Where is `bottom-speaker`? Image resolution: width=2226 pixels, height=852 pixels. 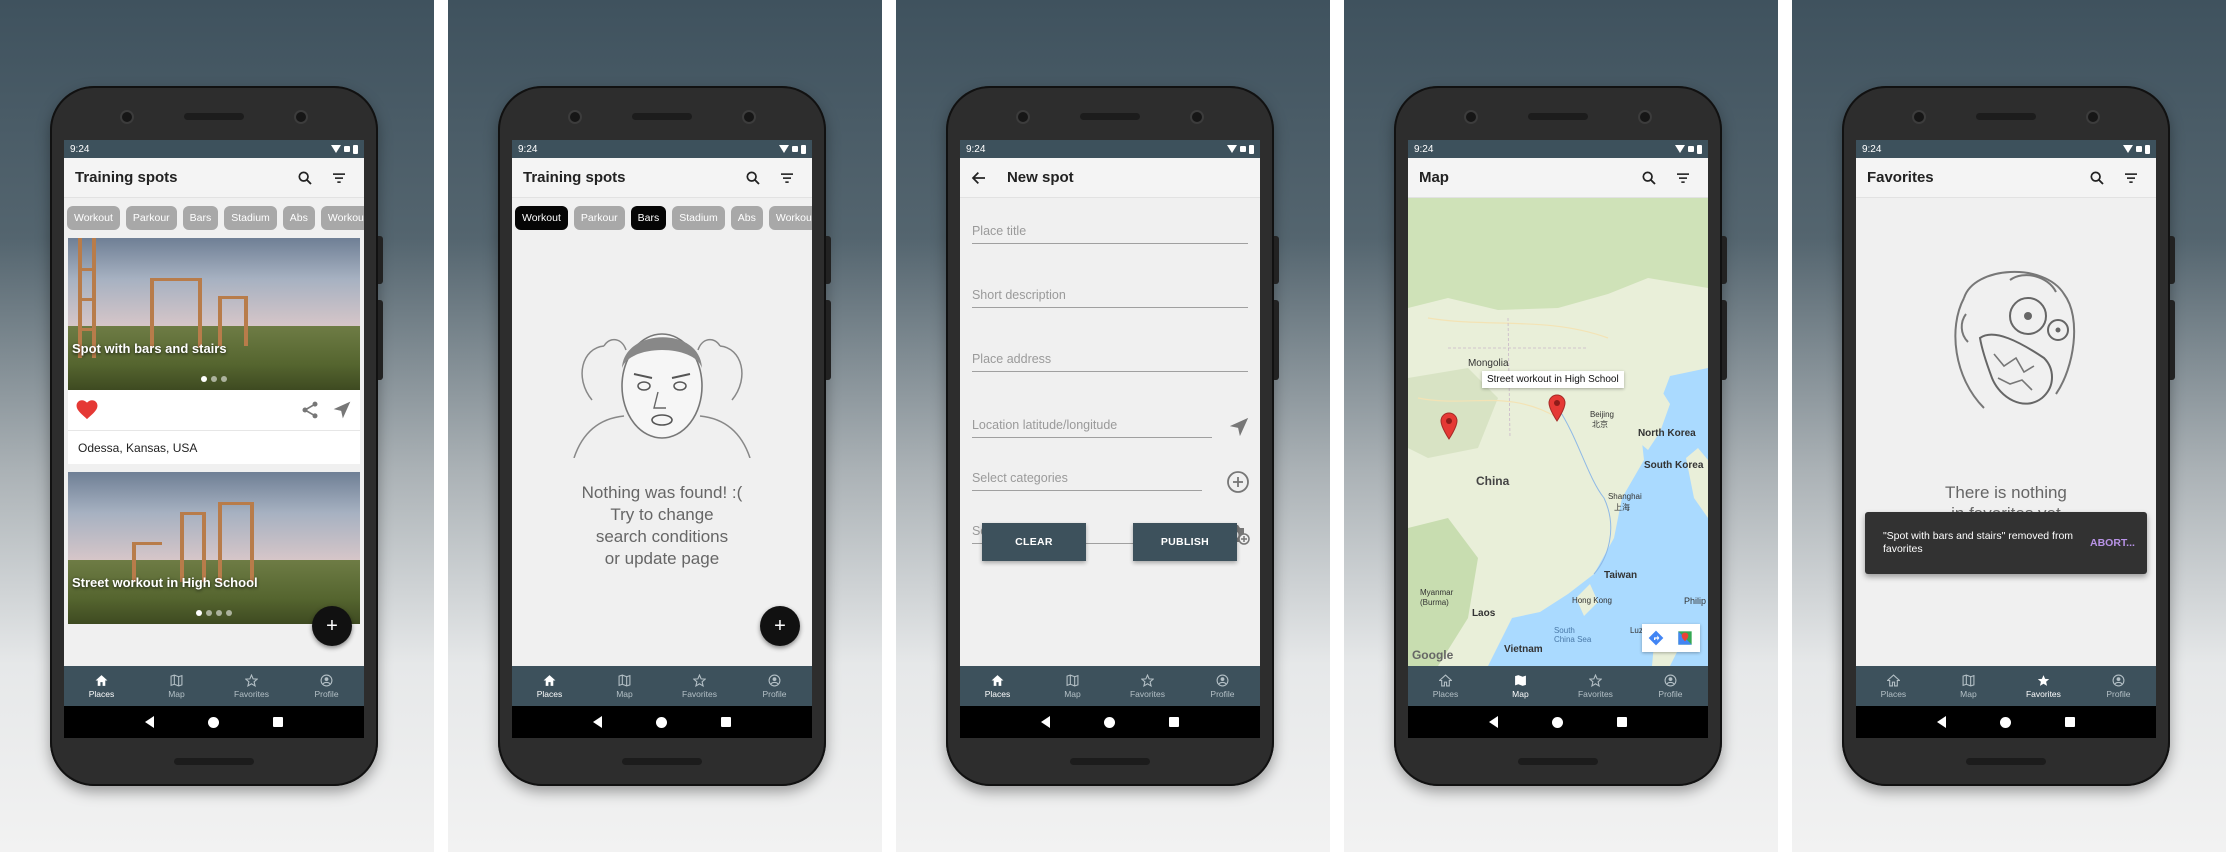
bottom-speaker is located at coordinates (1109, 761).